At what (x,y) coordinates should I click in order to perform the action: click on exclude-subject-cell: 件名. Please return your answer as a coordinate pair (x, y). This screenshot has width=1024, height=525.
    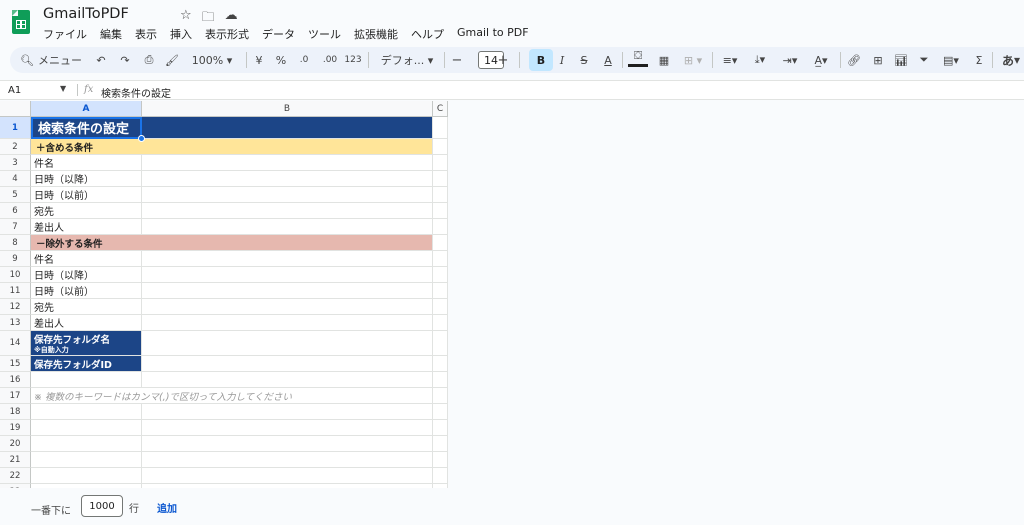
    Looking at the image, I should click on (86, 259).